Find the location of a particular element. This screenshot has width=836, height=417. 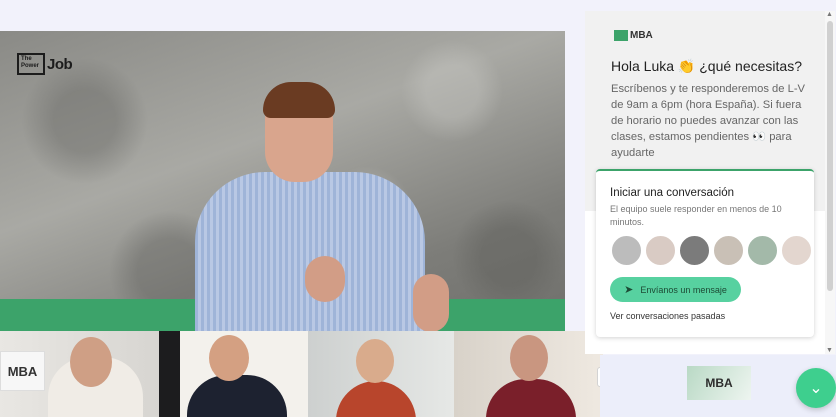

participant-thumb-1: MBA is located at coordinates (79, 374).